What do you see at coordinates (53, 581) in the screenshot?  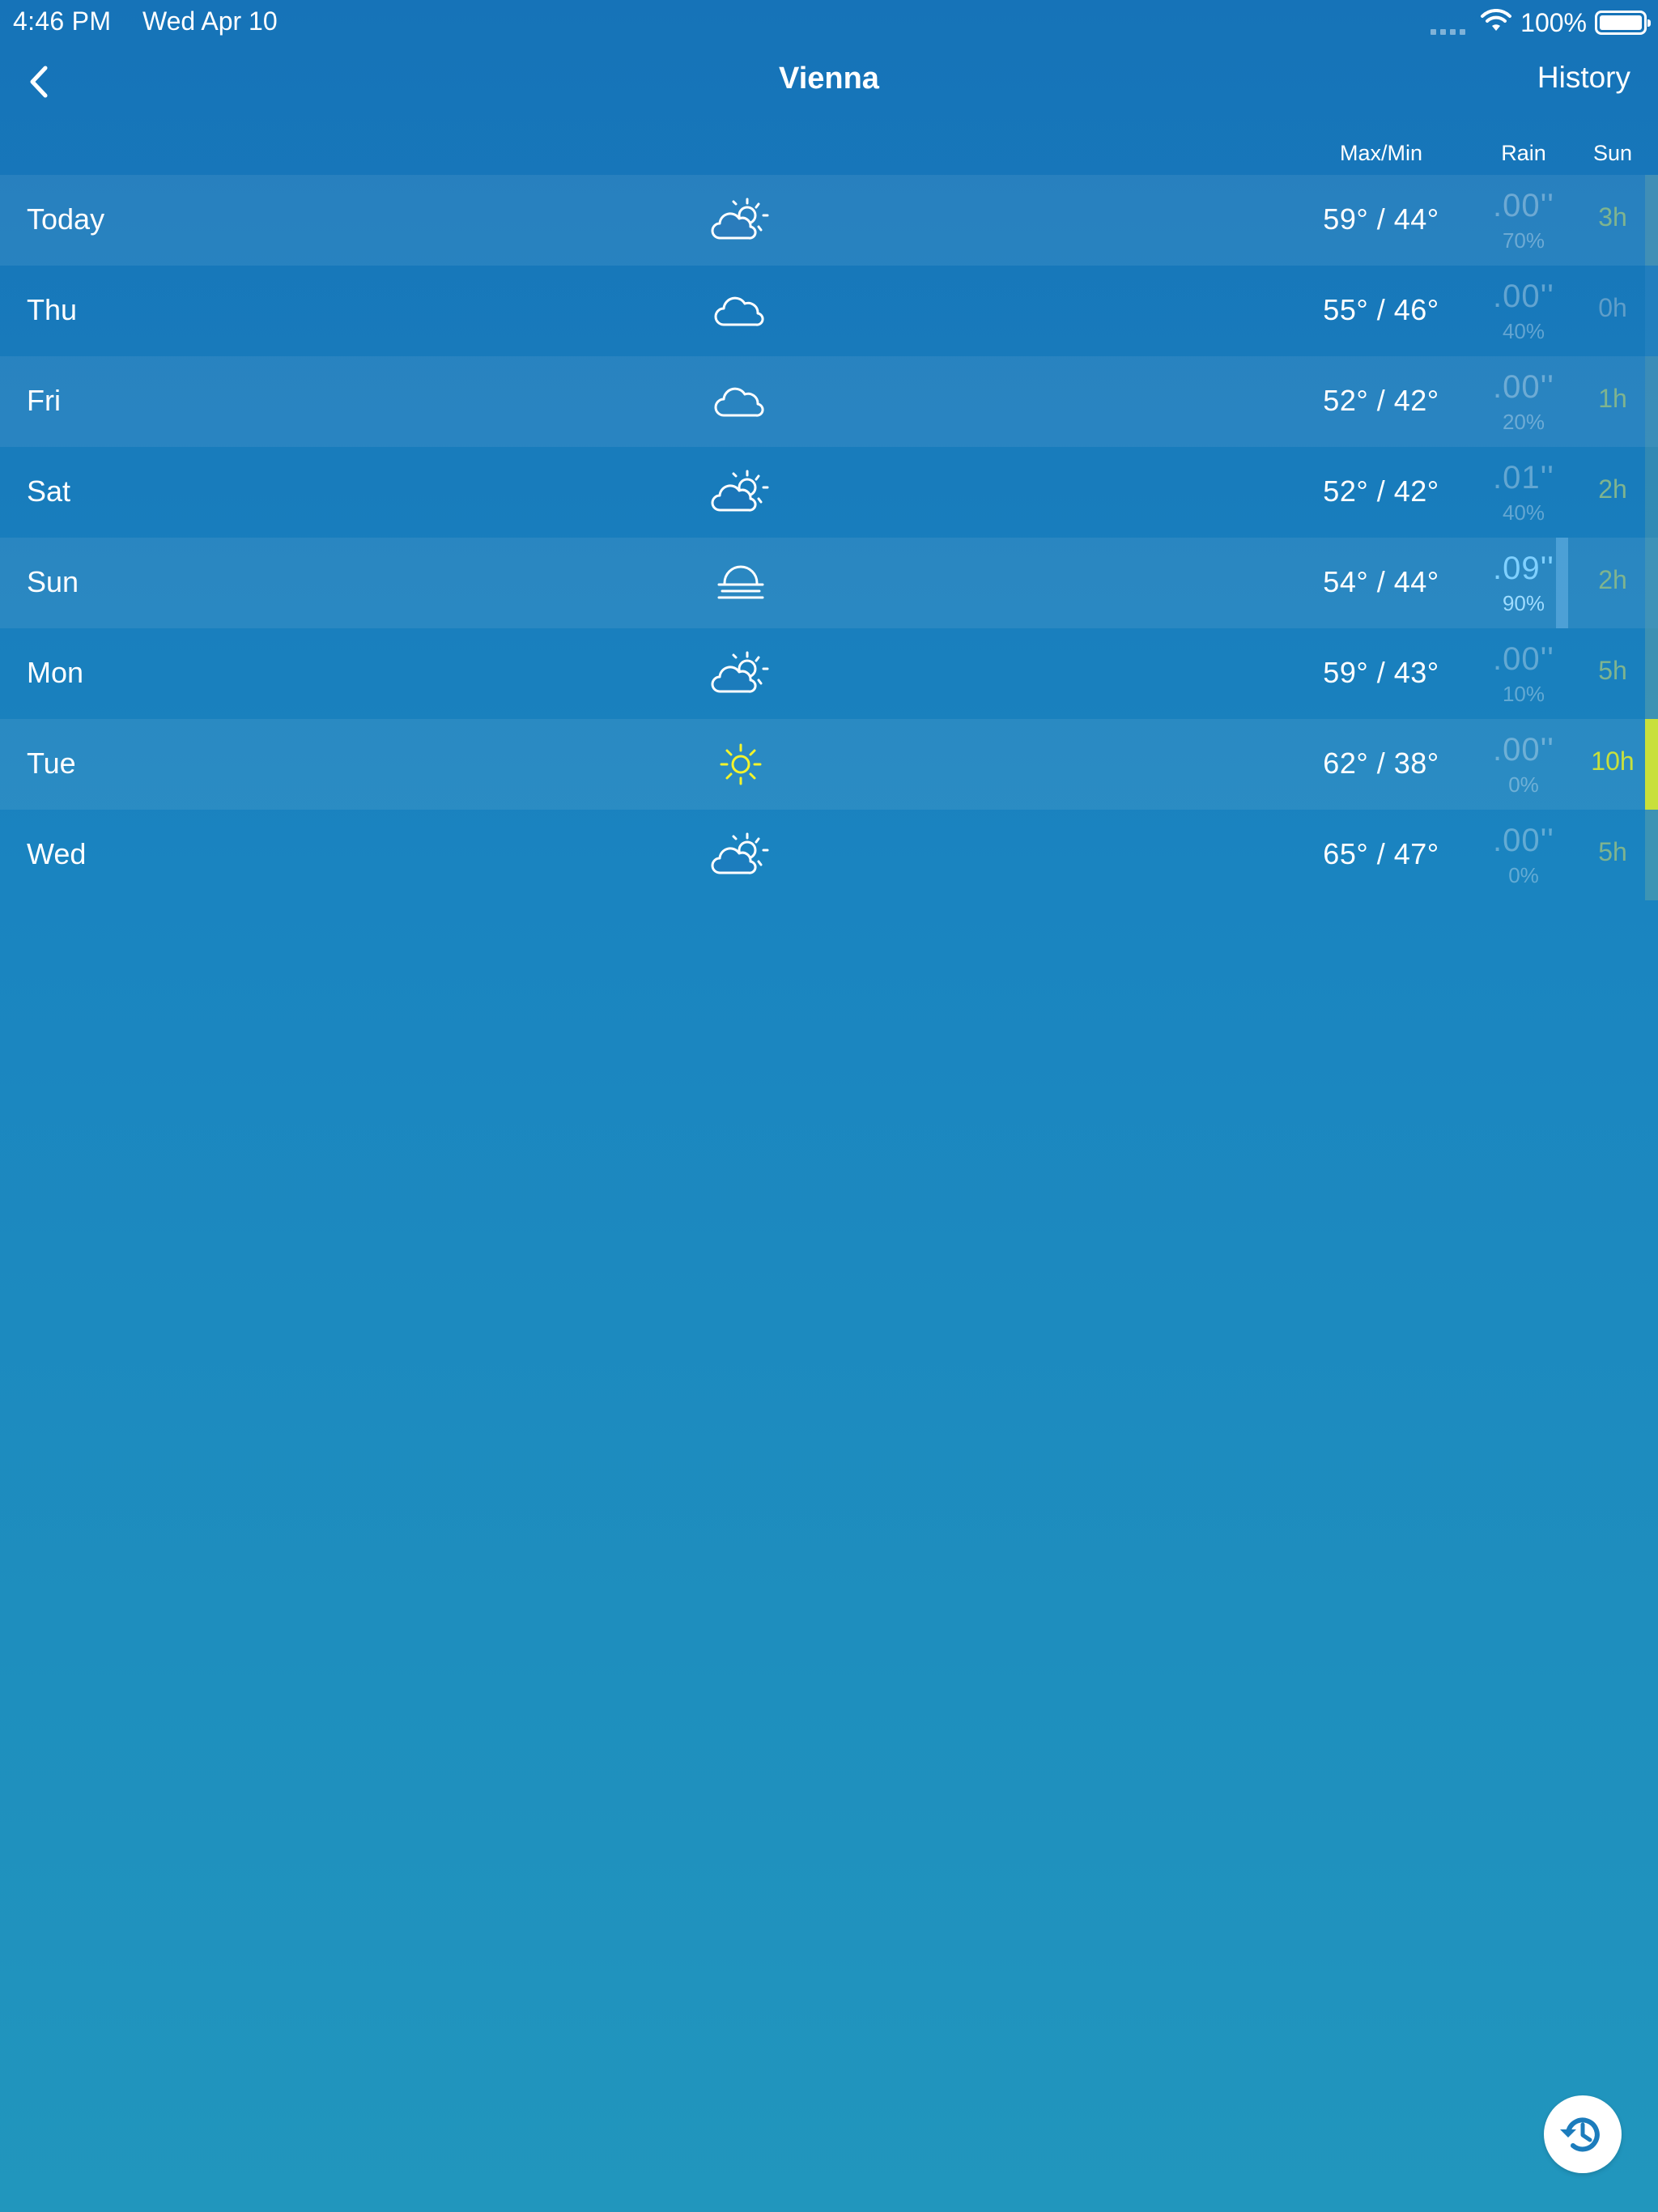 I see `day-name: Sun` at bounding box center [53, 581].